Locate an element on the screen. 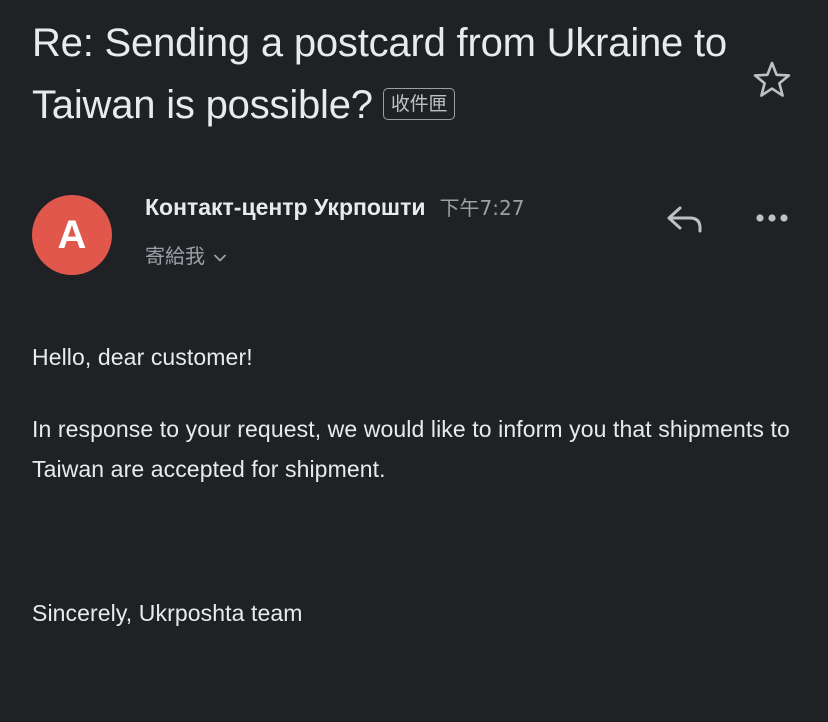 The height and width of the screenshot is (722, 828). reply-button is located at coordinates (684, 218).